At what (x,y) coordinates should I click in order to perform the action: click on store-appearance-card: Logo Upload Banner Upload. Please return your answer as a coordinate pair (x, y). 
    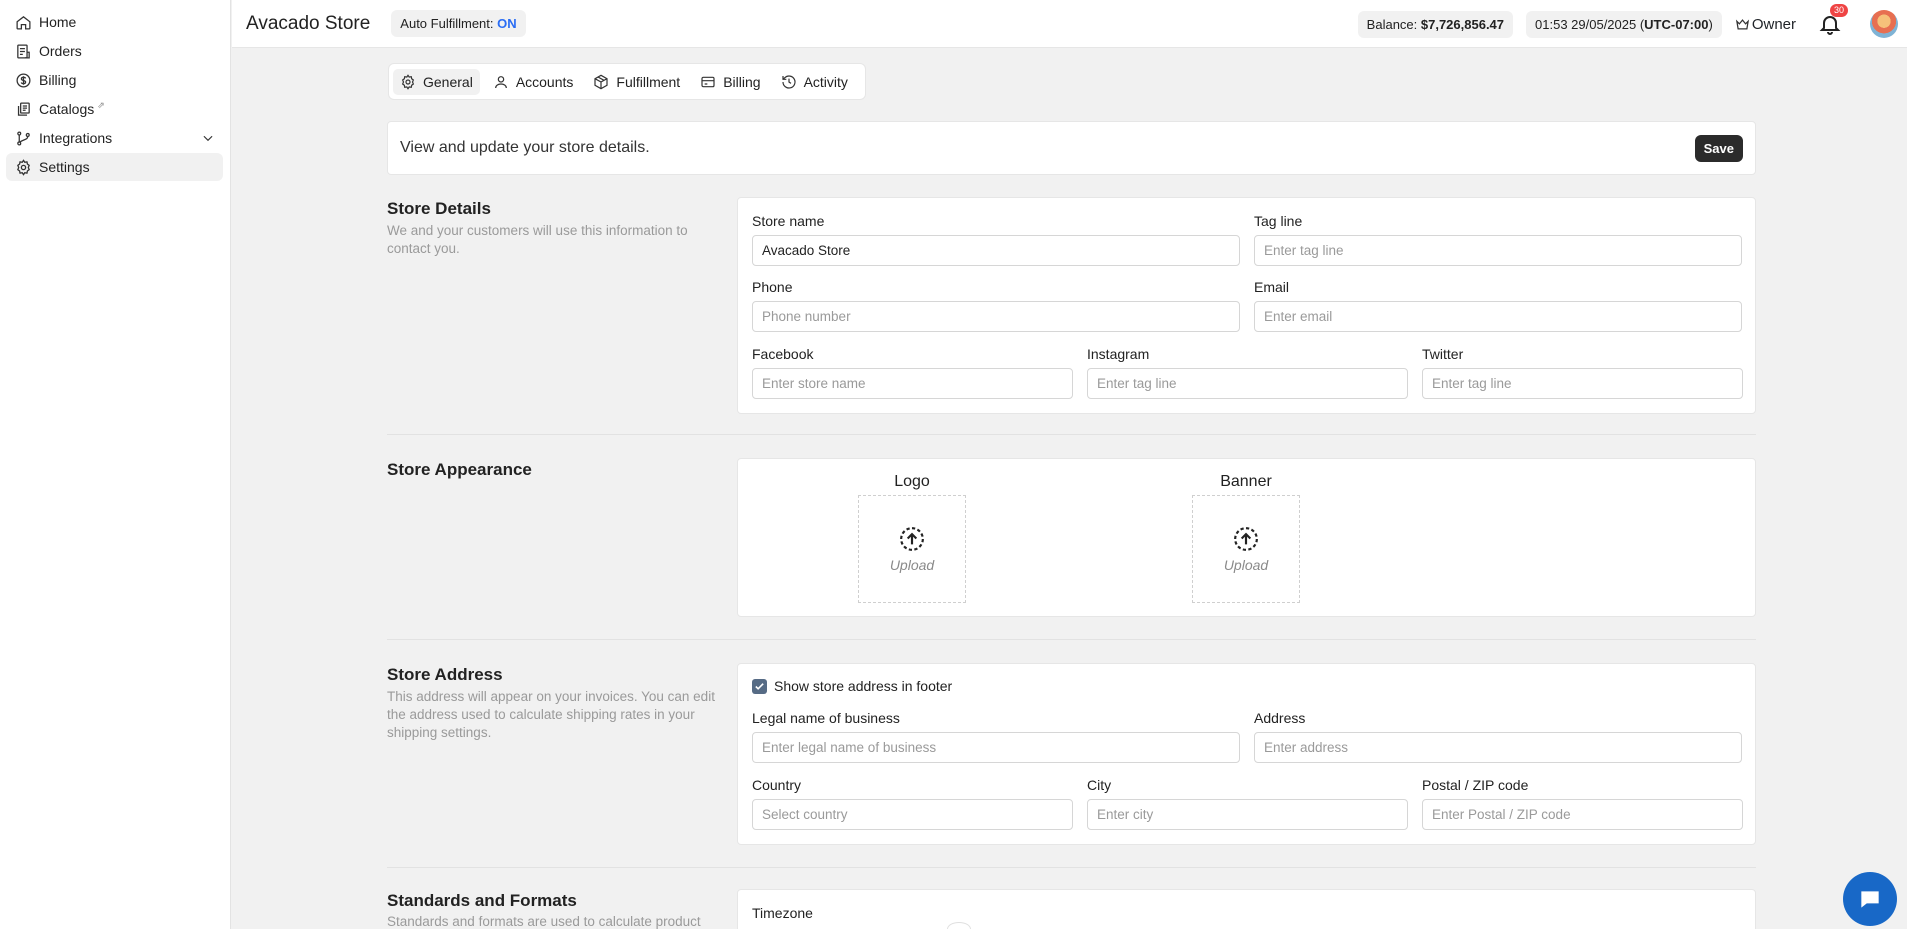
    Looking at the image, I should click on (1246, 537).